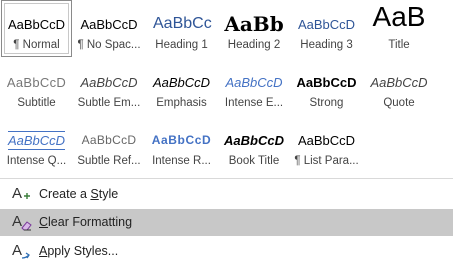 This screenshot has height=277, width=453. I want to click on style-name: ¶ Normal, so click(36, 45).